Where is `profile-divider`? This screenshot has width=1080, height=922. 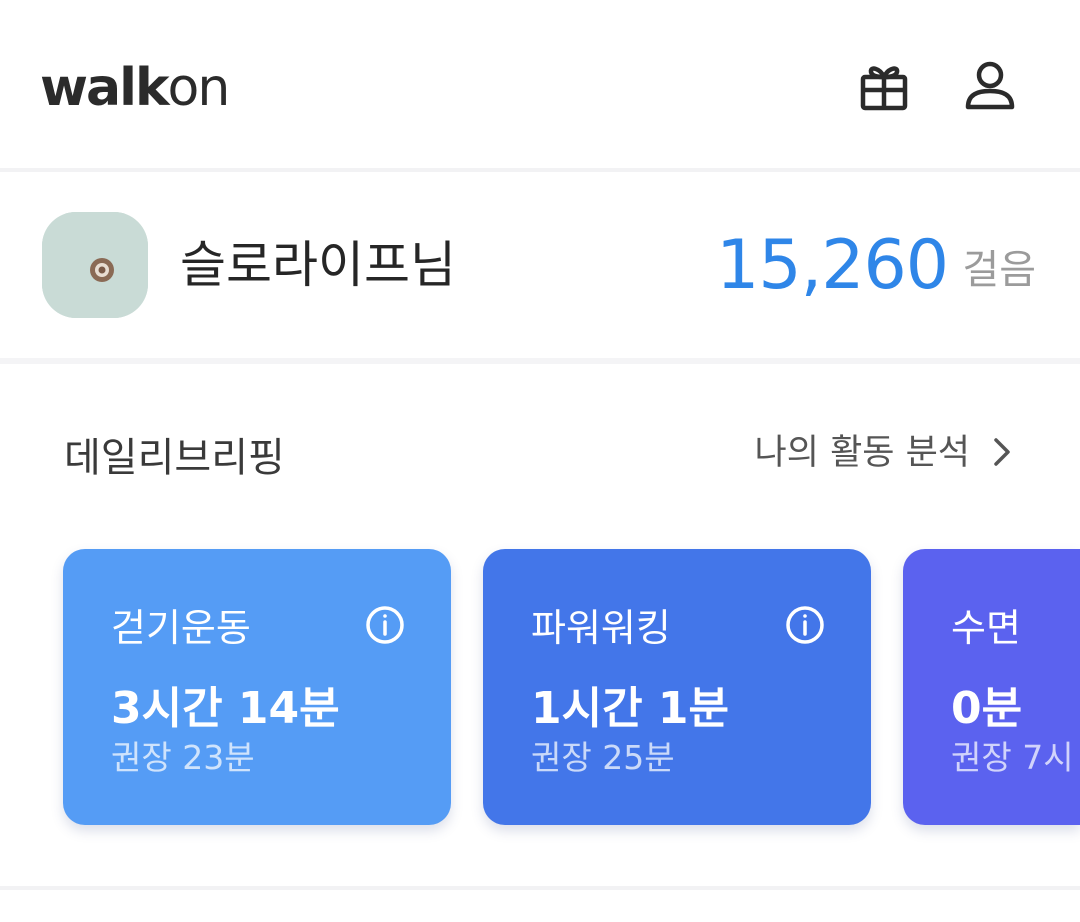
profile-divider is located at coordinates (540, 361).